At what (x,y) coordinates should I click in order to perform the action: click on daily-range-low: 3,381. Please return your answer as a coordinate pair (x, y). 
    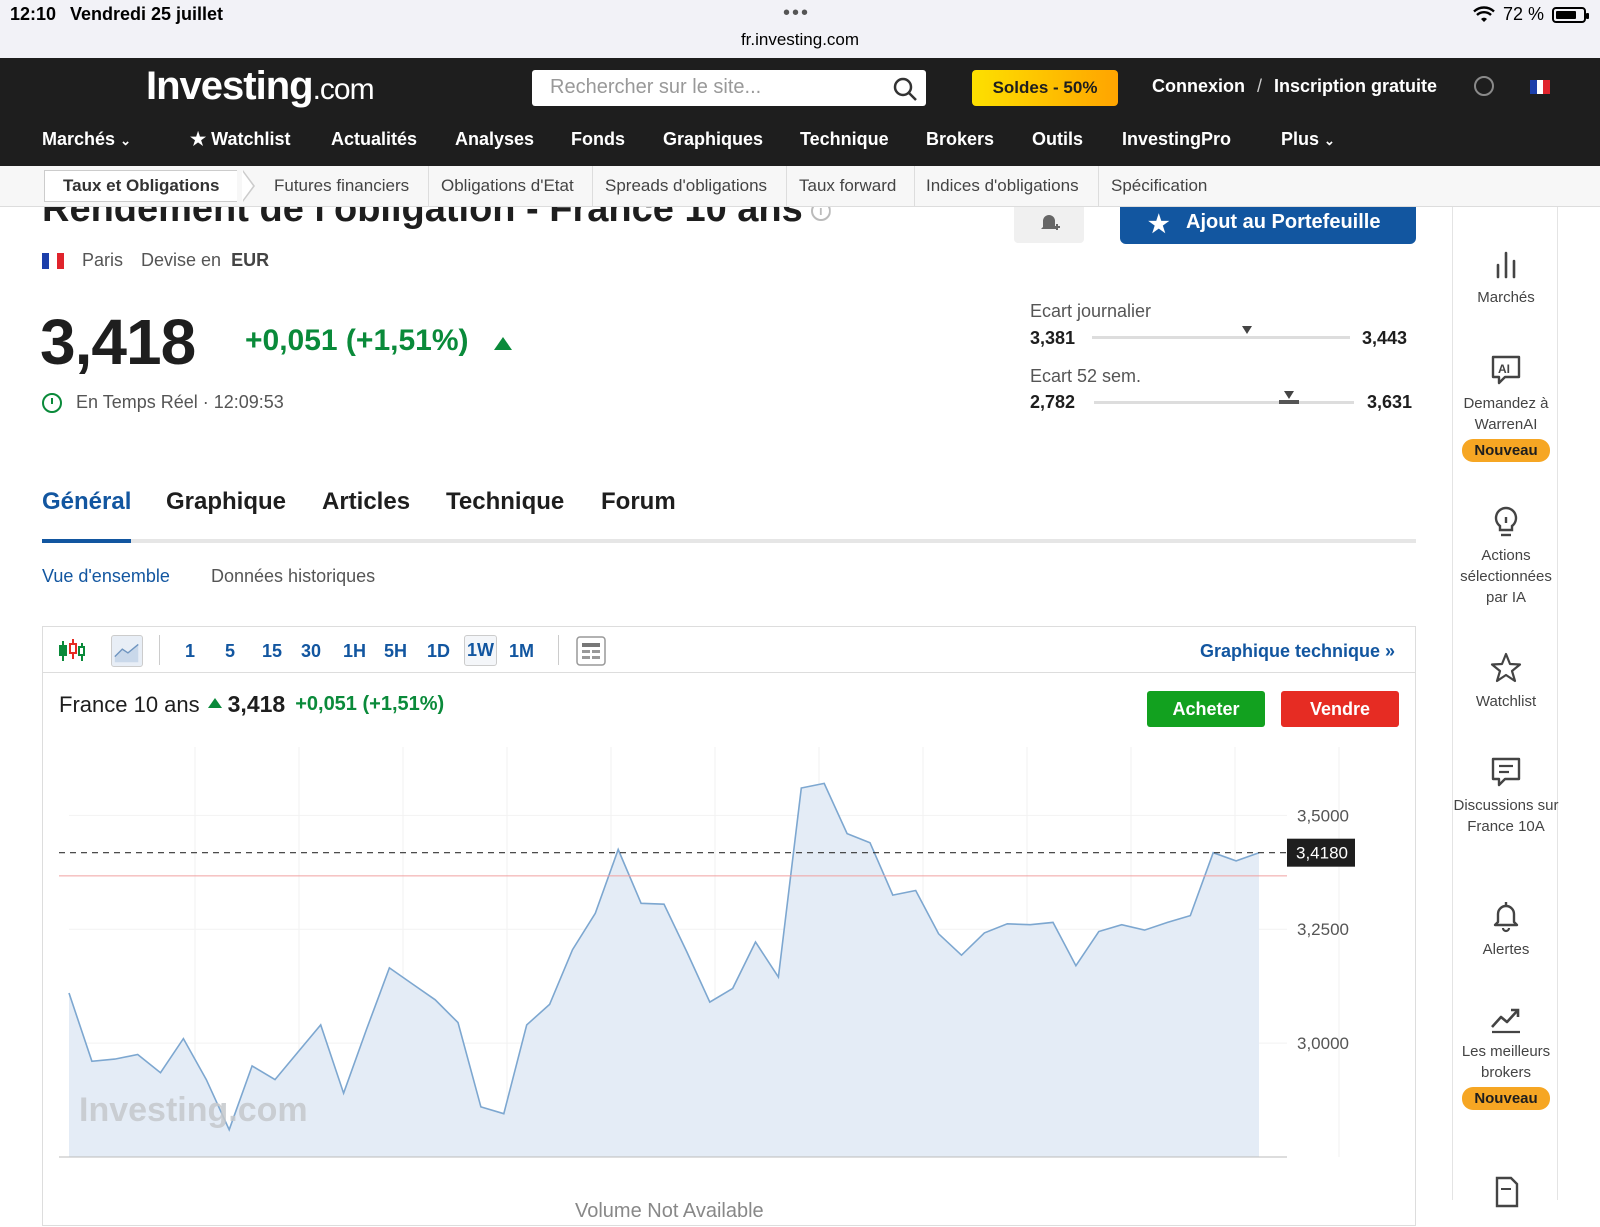
    Looking at the image, I should click on (1053, 338).